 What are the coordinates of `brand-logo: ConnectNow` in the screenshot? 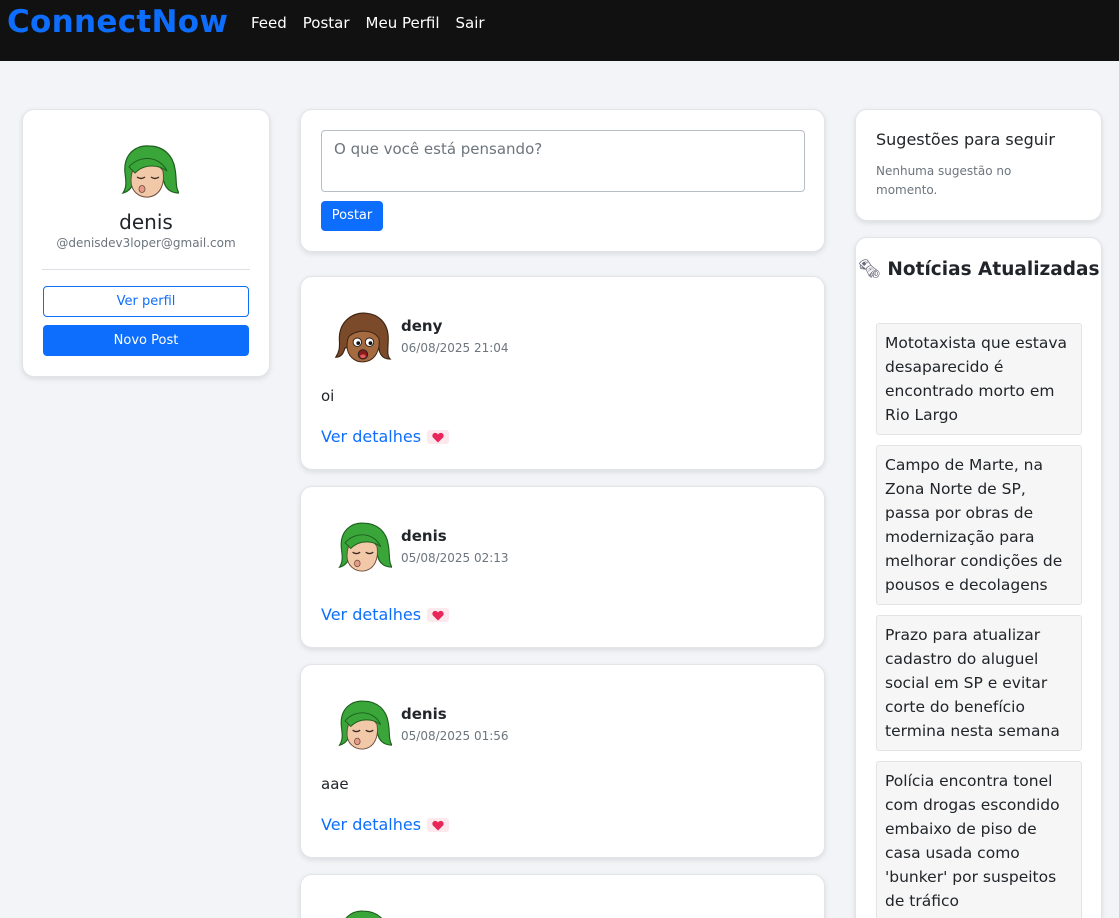 It's located at (117, 22).